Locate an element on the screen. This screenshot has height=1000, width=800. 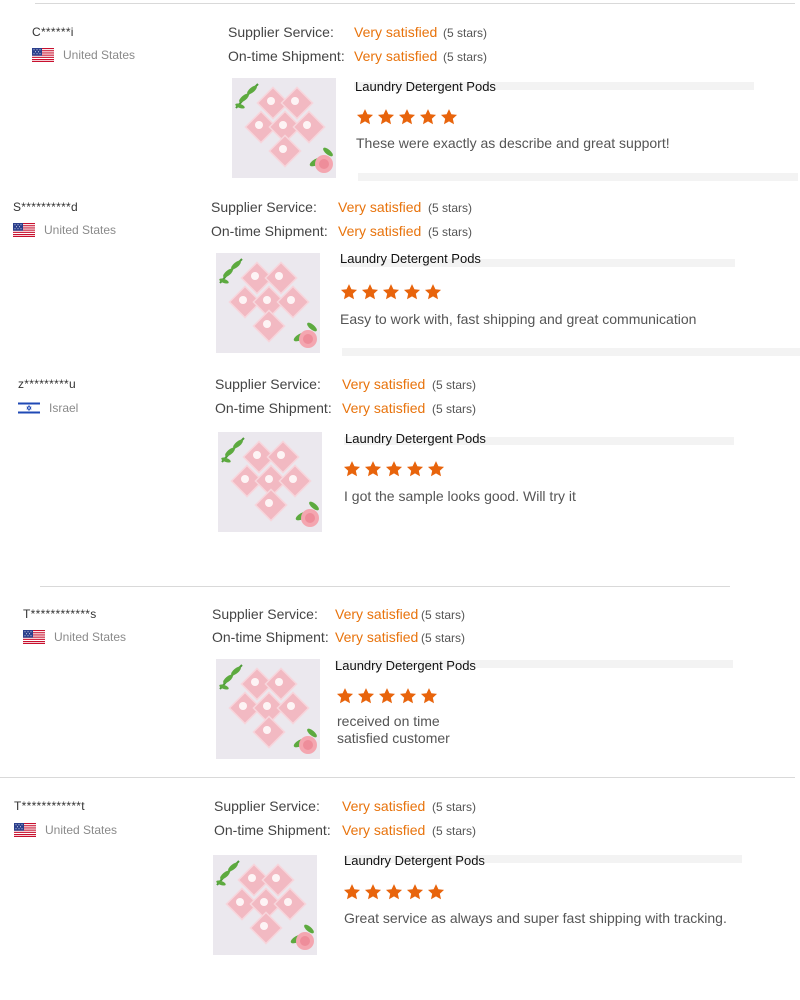
review-comment: I got the sample looks good. Will try it is located at coordinates (460, 496).